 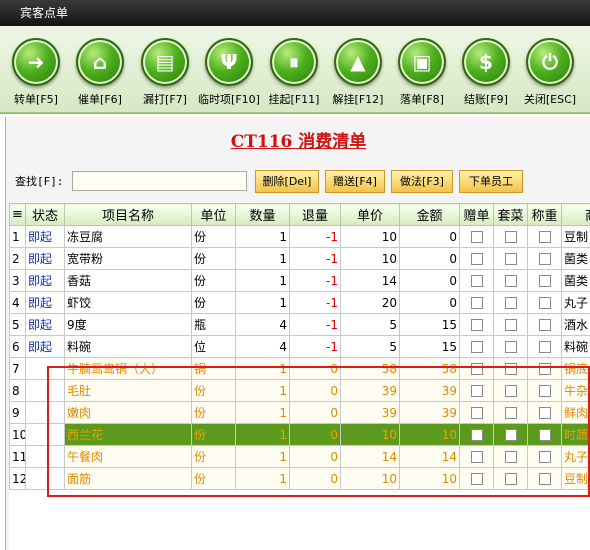 I want to click on delete-button: 删除[Del], so click(x=287, y=181).